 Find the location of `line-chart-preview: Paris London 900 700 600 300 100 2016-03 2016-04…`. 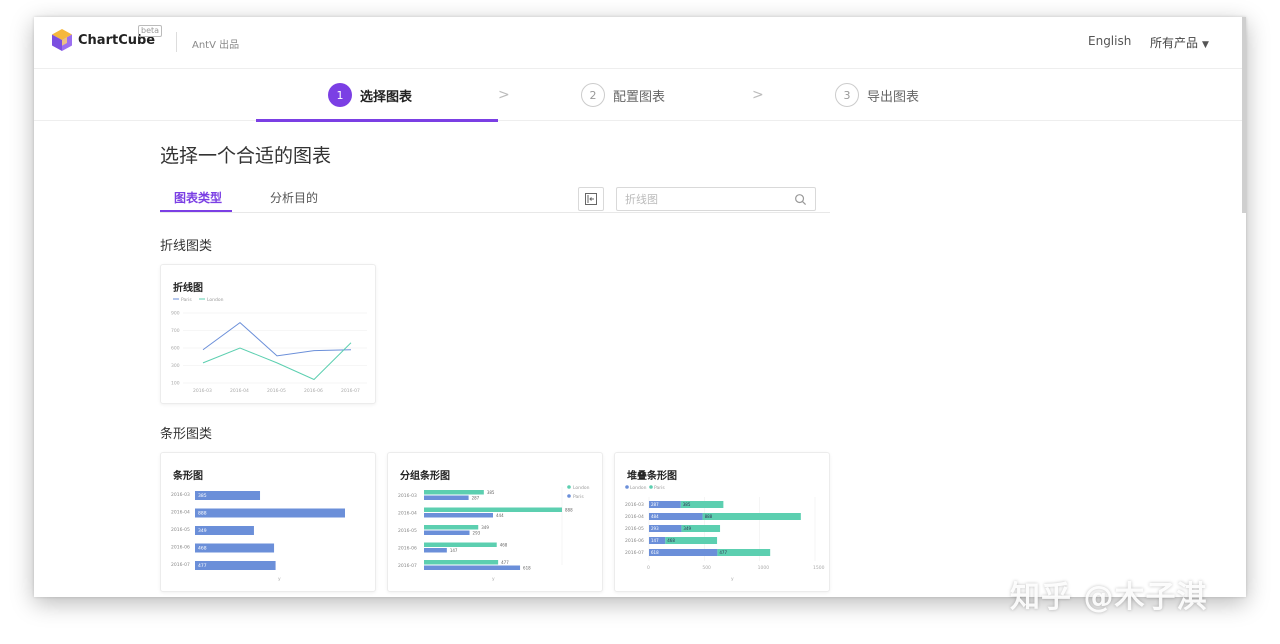

line-chart-preview: Paris London 900 700 600 300 100 2016-03 2016-04… is located at coordinates (269, 345).